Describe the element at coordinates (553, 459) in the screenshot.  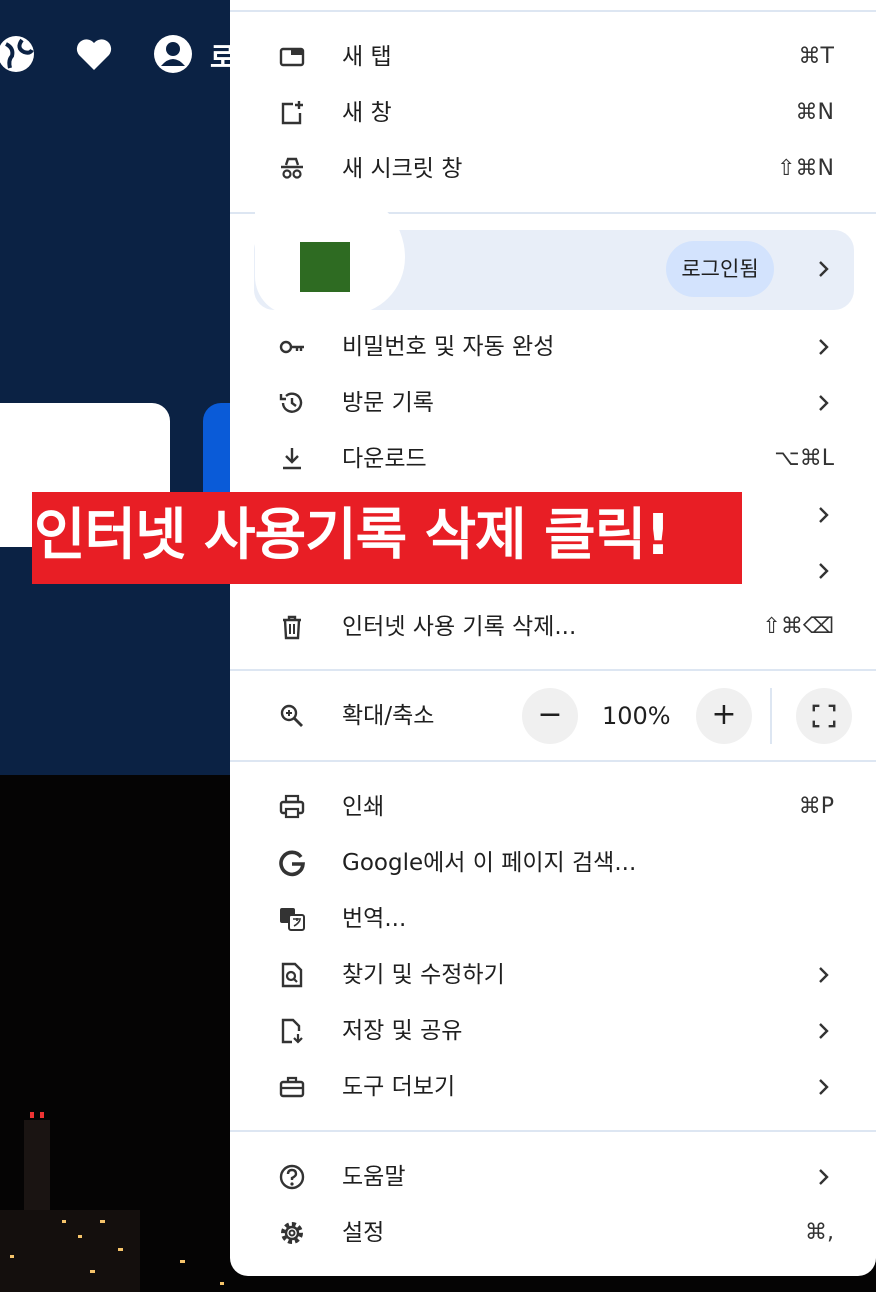
I see `menu-item-downloads: 다운로드 ⌥⌘L` at that location.